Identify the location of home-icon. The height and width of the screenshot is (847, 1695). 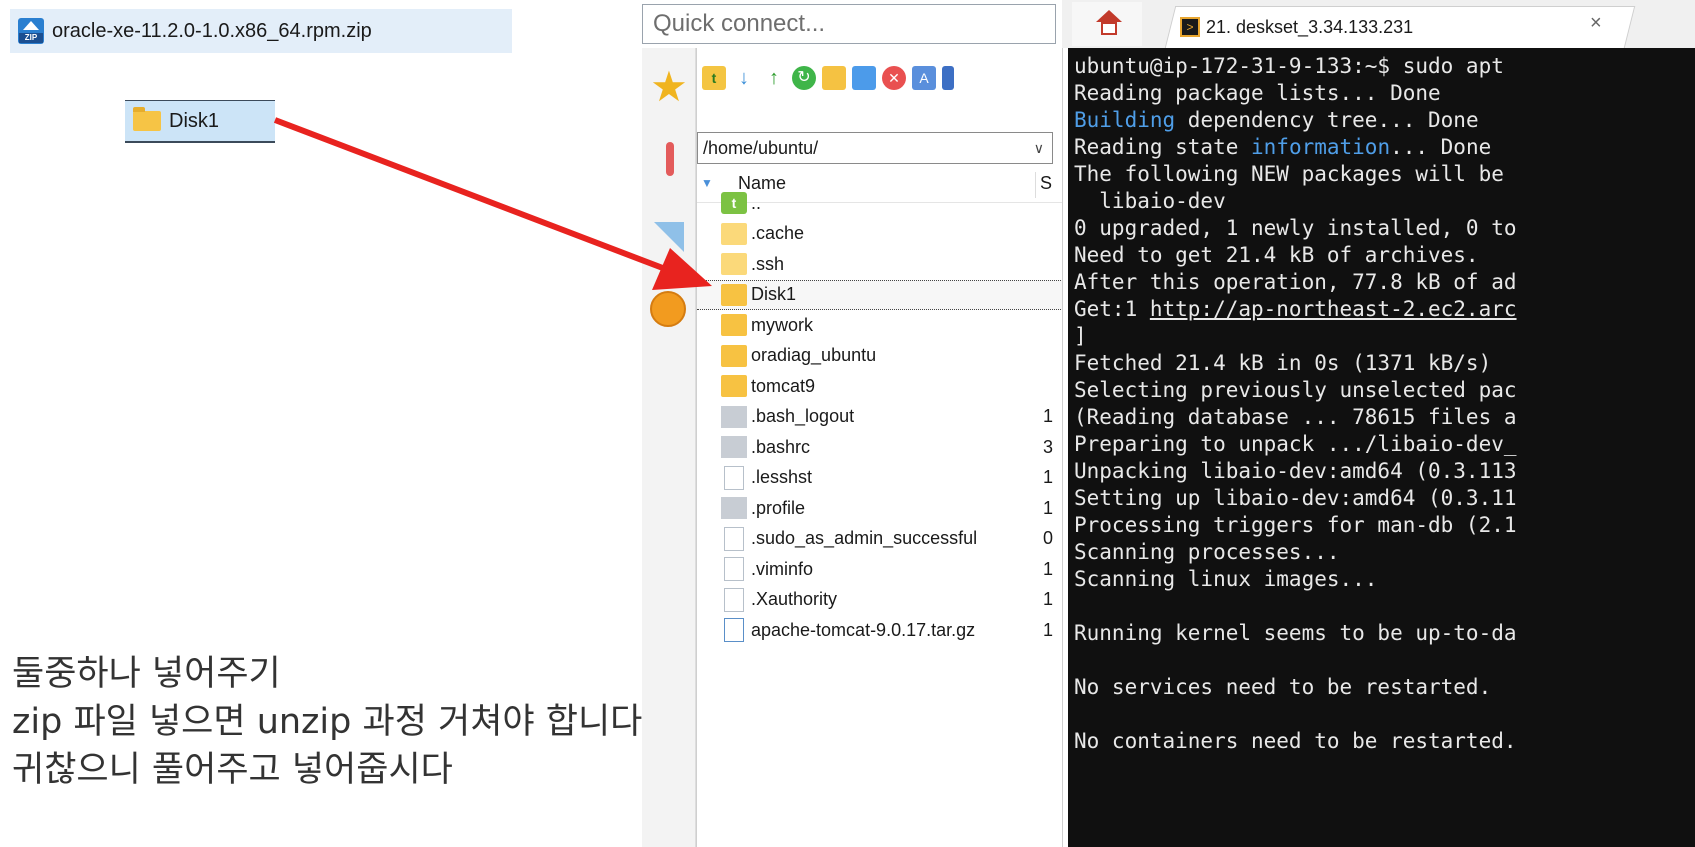
(1109, 16).